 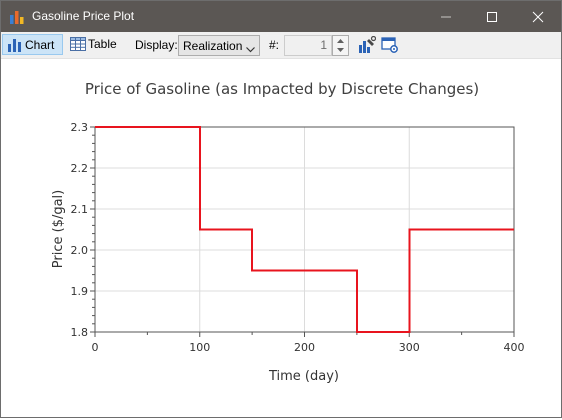 What do you see at coordinates (274, 45) in the screenshot?
I see `realization-number-label: #:` at bounding box center [274, 45].